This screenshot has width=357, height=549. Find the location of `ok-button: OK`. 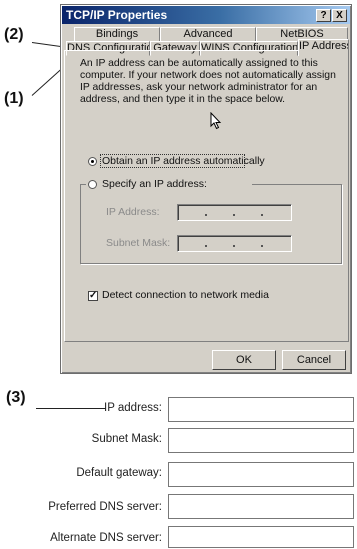

ok-button: OK is located at coordinates (244, 360).